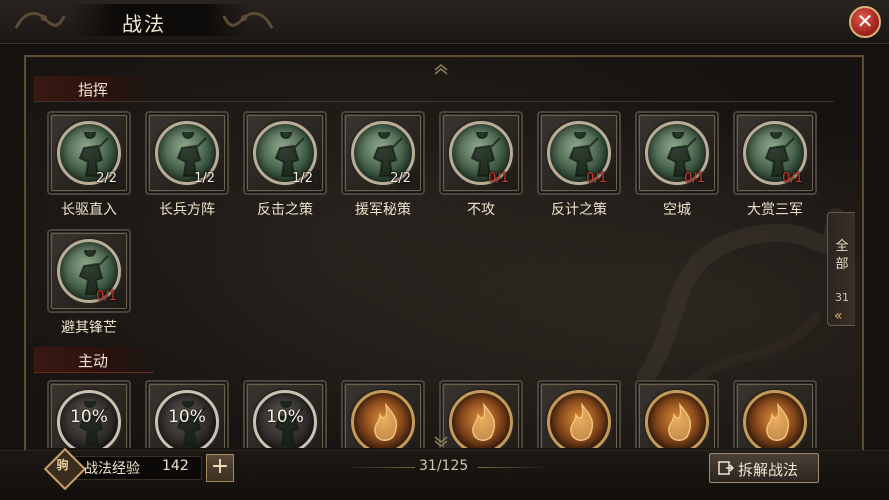 This screenshot has width=889, height=500. What do you see at coordinates (775, 210) in the screenshot?
I see `skill-name: 大赏三军` at bounding box center [775, 210].